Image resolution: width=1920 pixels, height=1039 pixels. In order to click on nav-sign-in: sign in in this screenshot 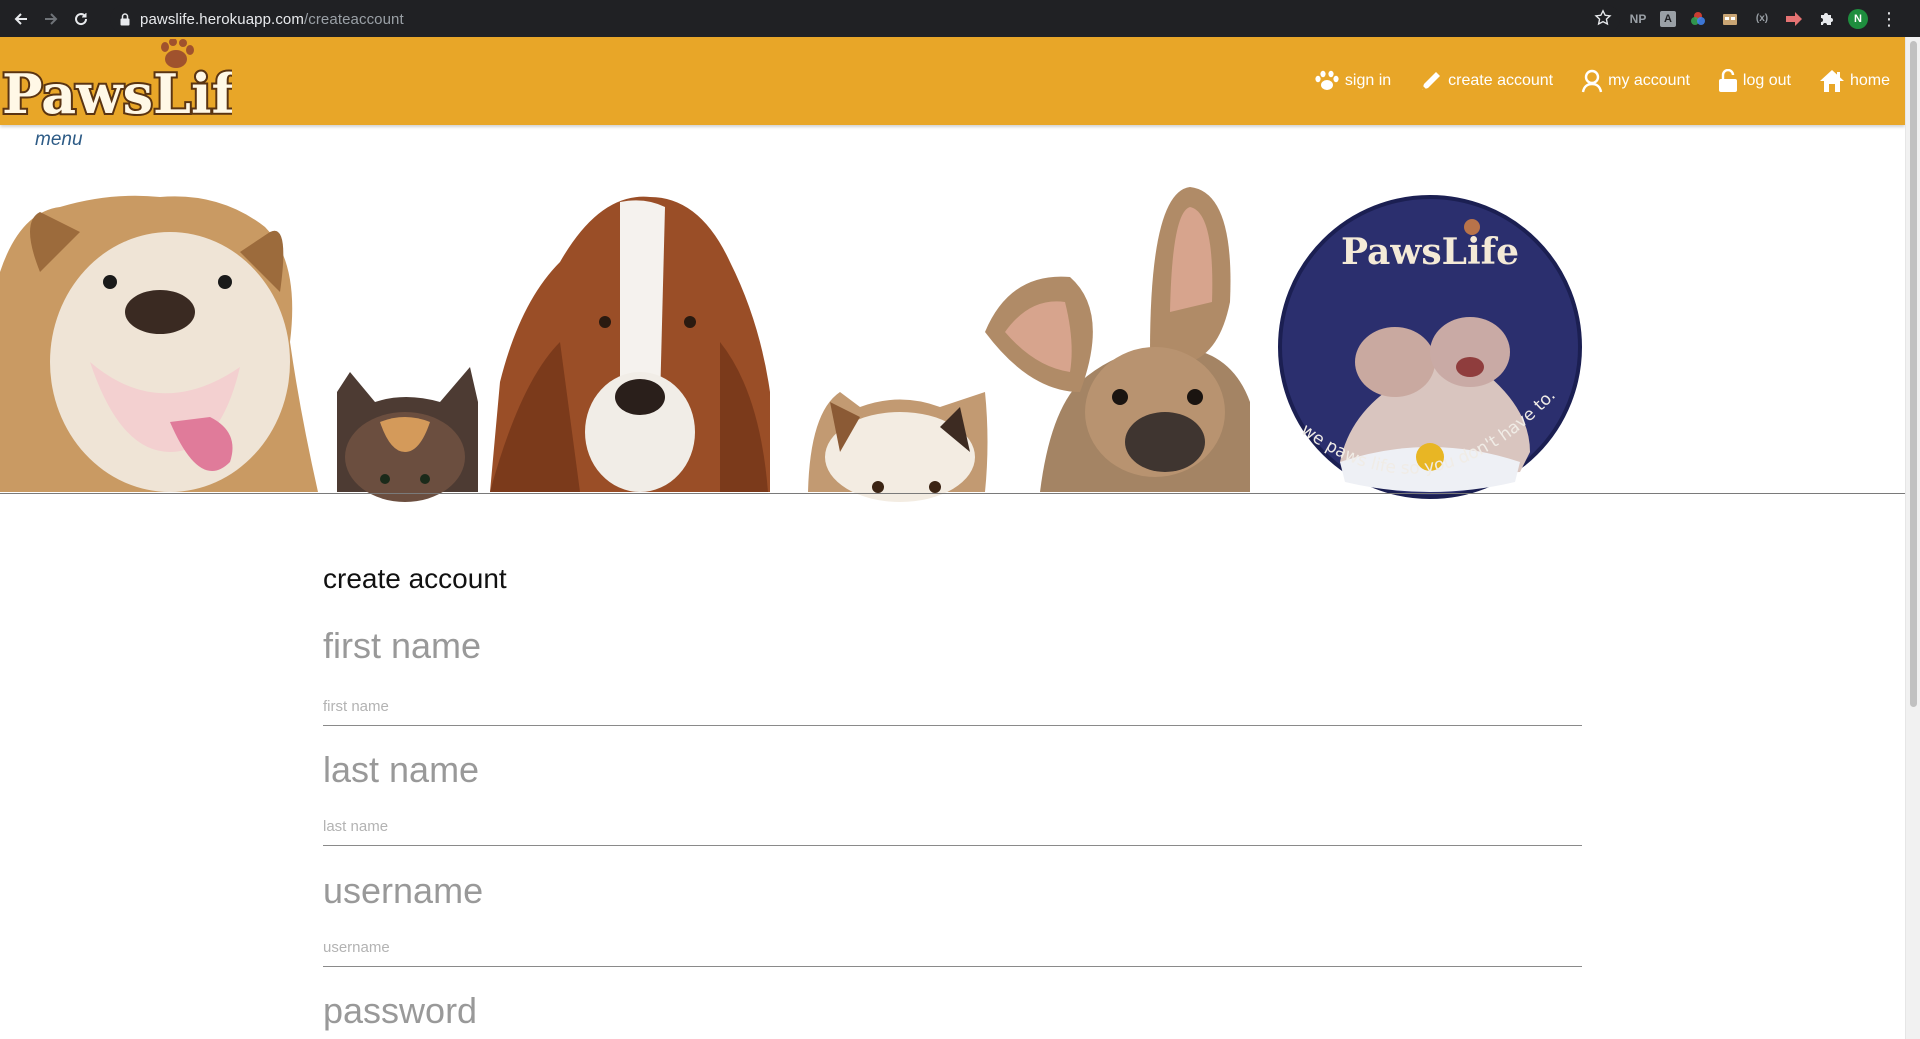, I will do `click(1352, 81)`.